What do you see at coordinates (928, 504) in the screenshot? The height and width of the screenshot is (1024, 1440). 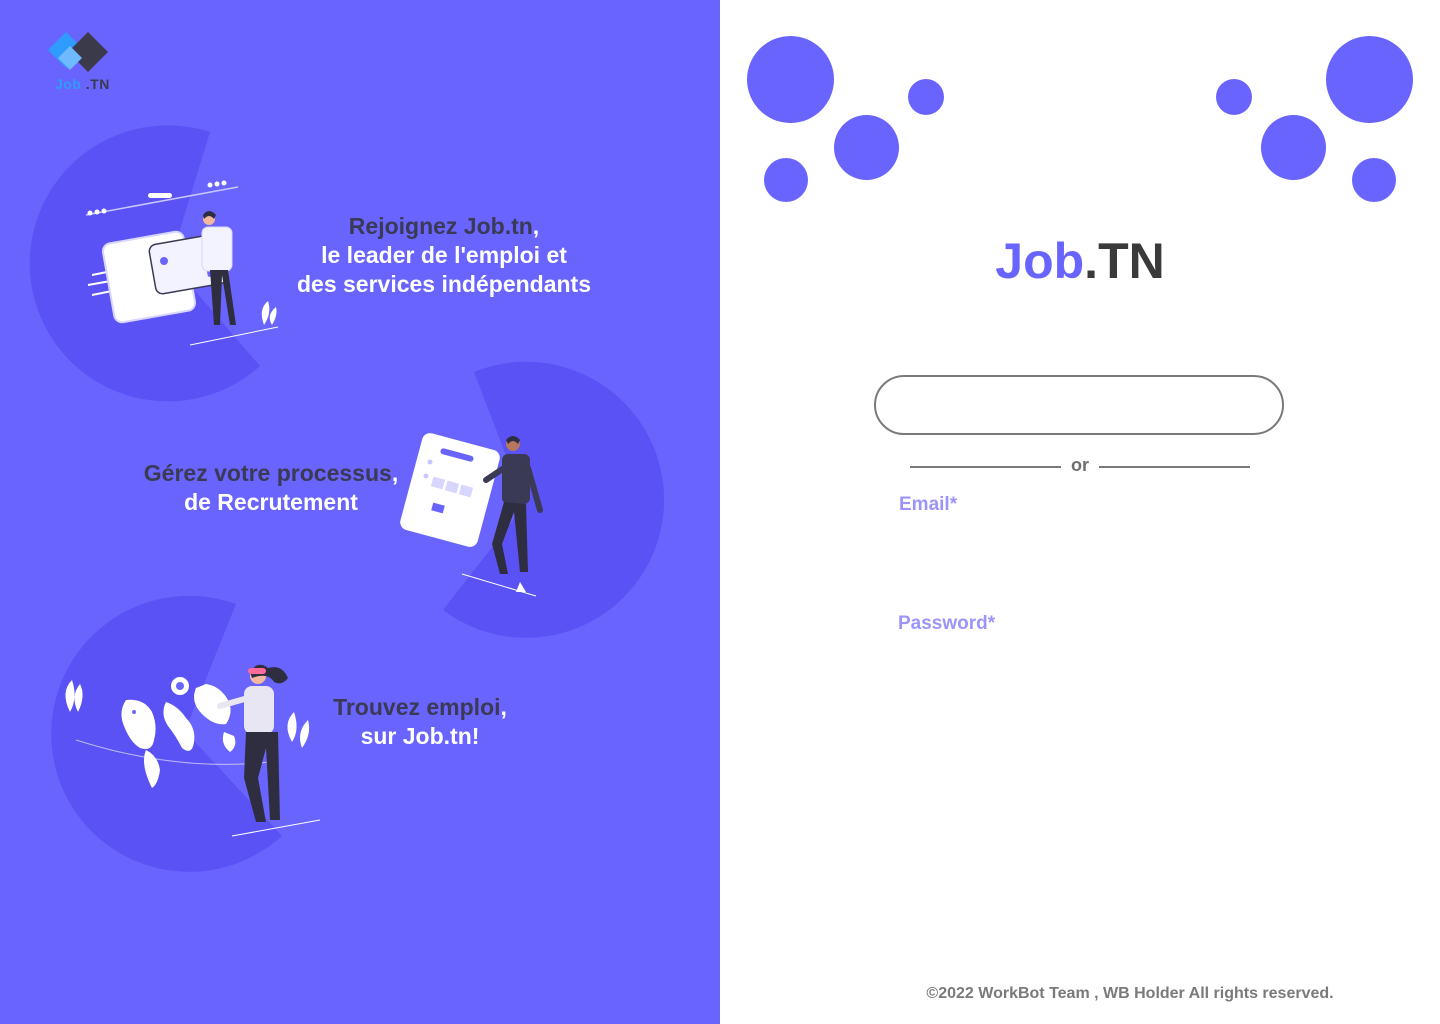 I see `email-label: Email*` at bounding box center [928, 504].